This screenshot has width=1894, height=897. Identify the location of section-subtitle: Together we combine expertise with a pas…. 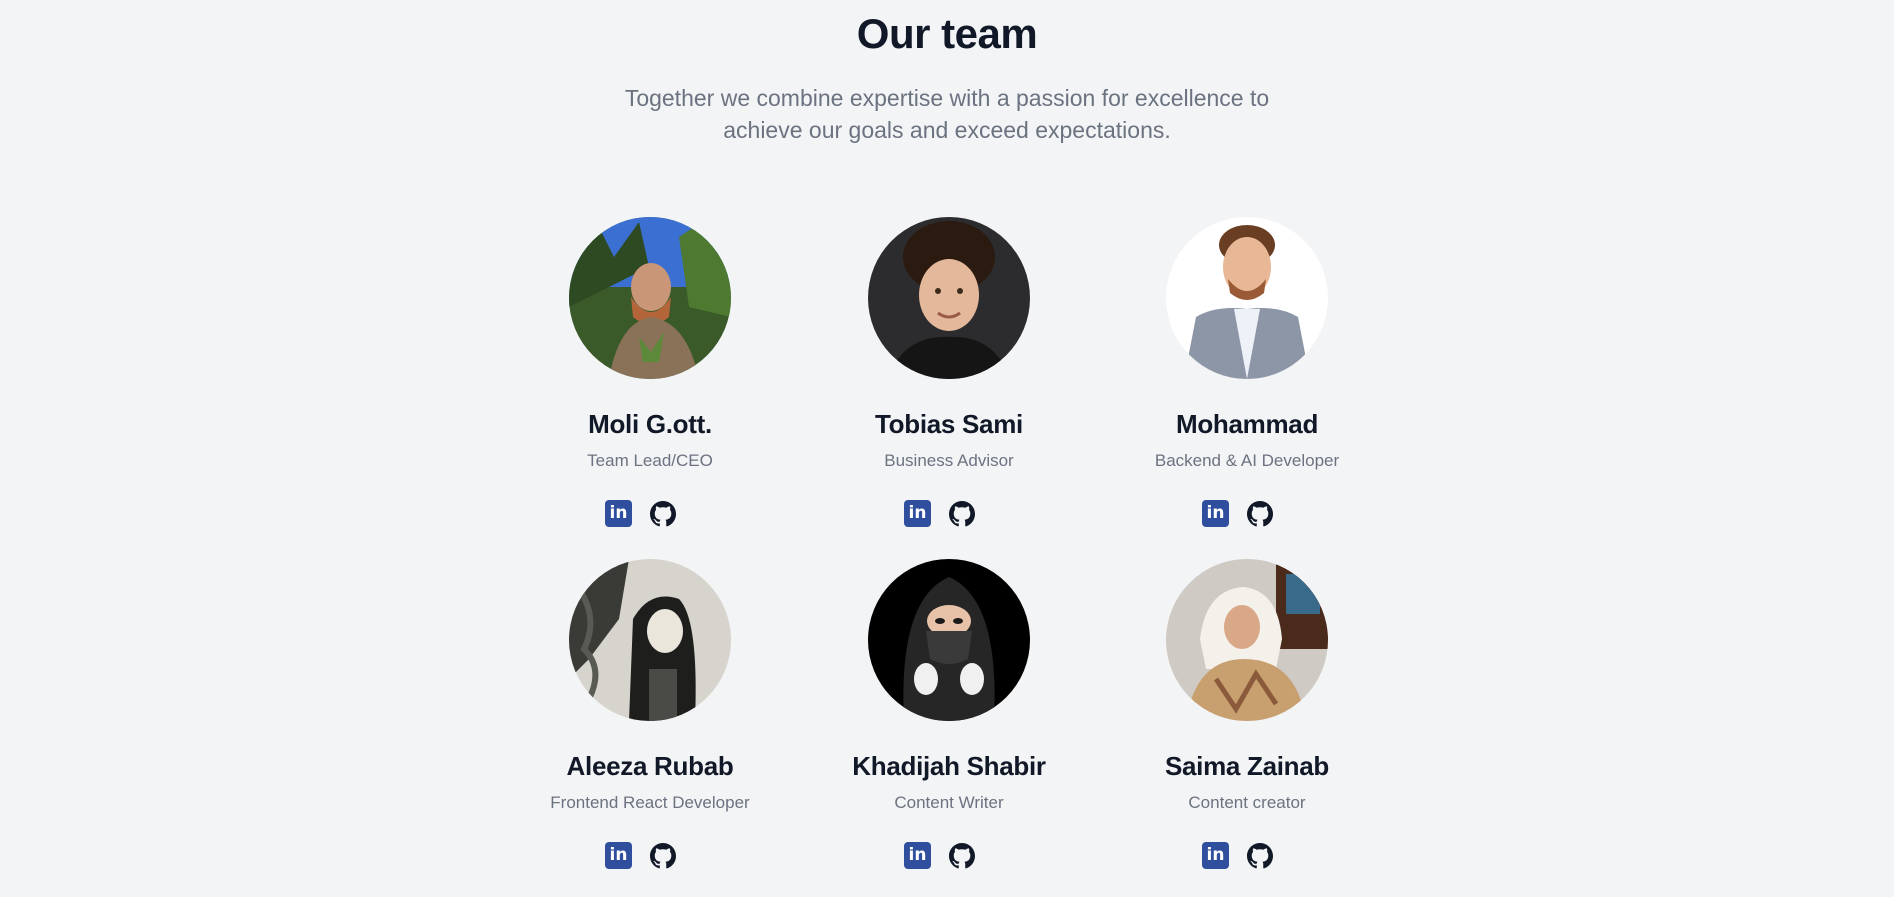
(947, 114).